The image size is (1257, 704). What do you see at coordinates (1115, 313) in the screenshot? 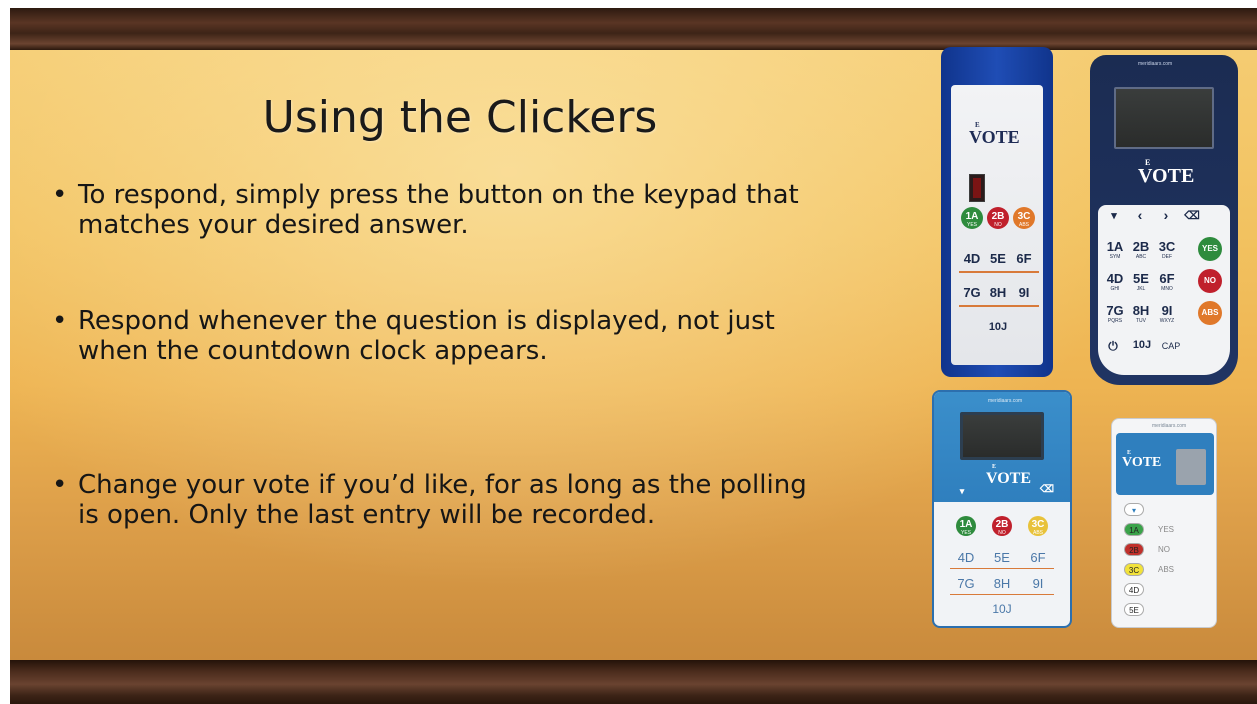
I see `key-7g: 7G PQRS` at bounding box center [1115, 313].